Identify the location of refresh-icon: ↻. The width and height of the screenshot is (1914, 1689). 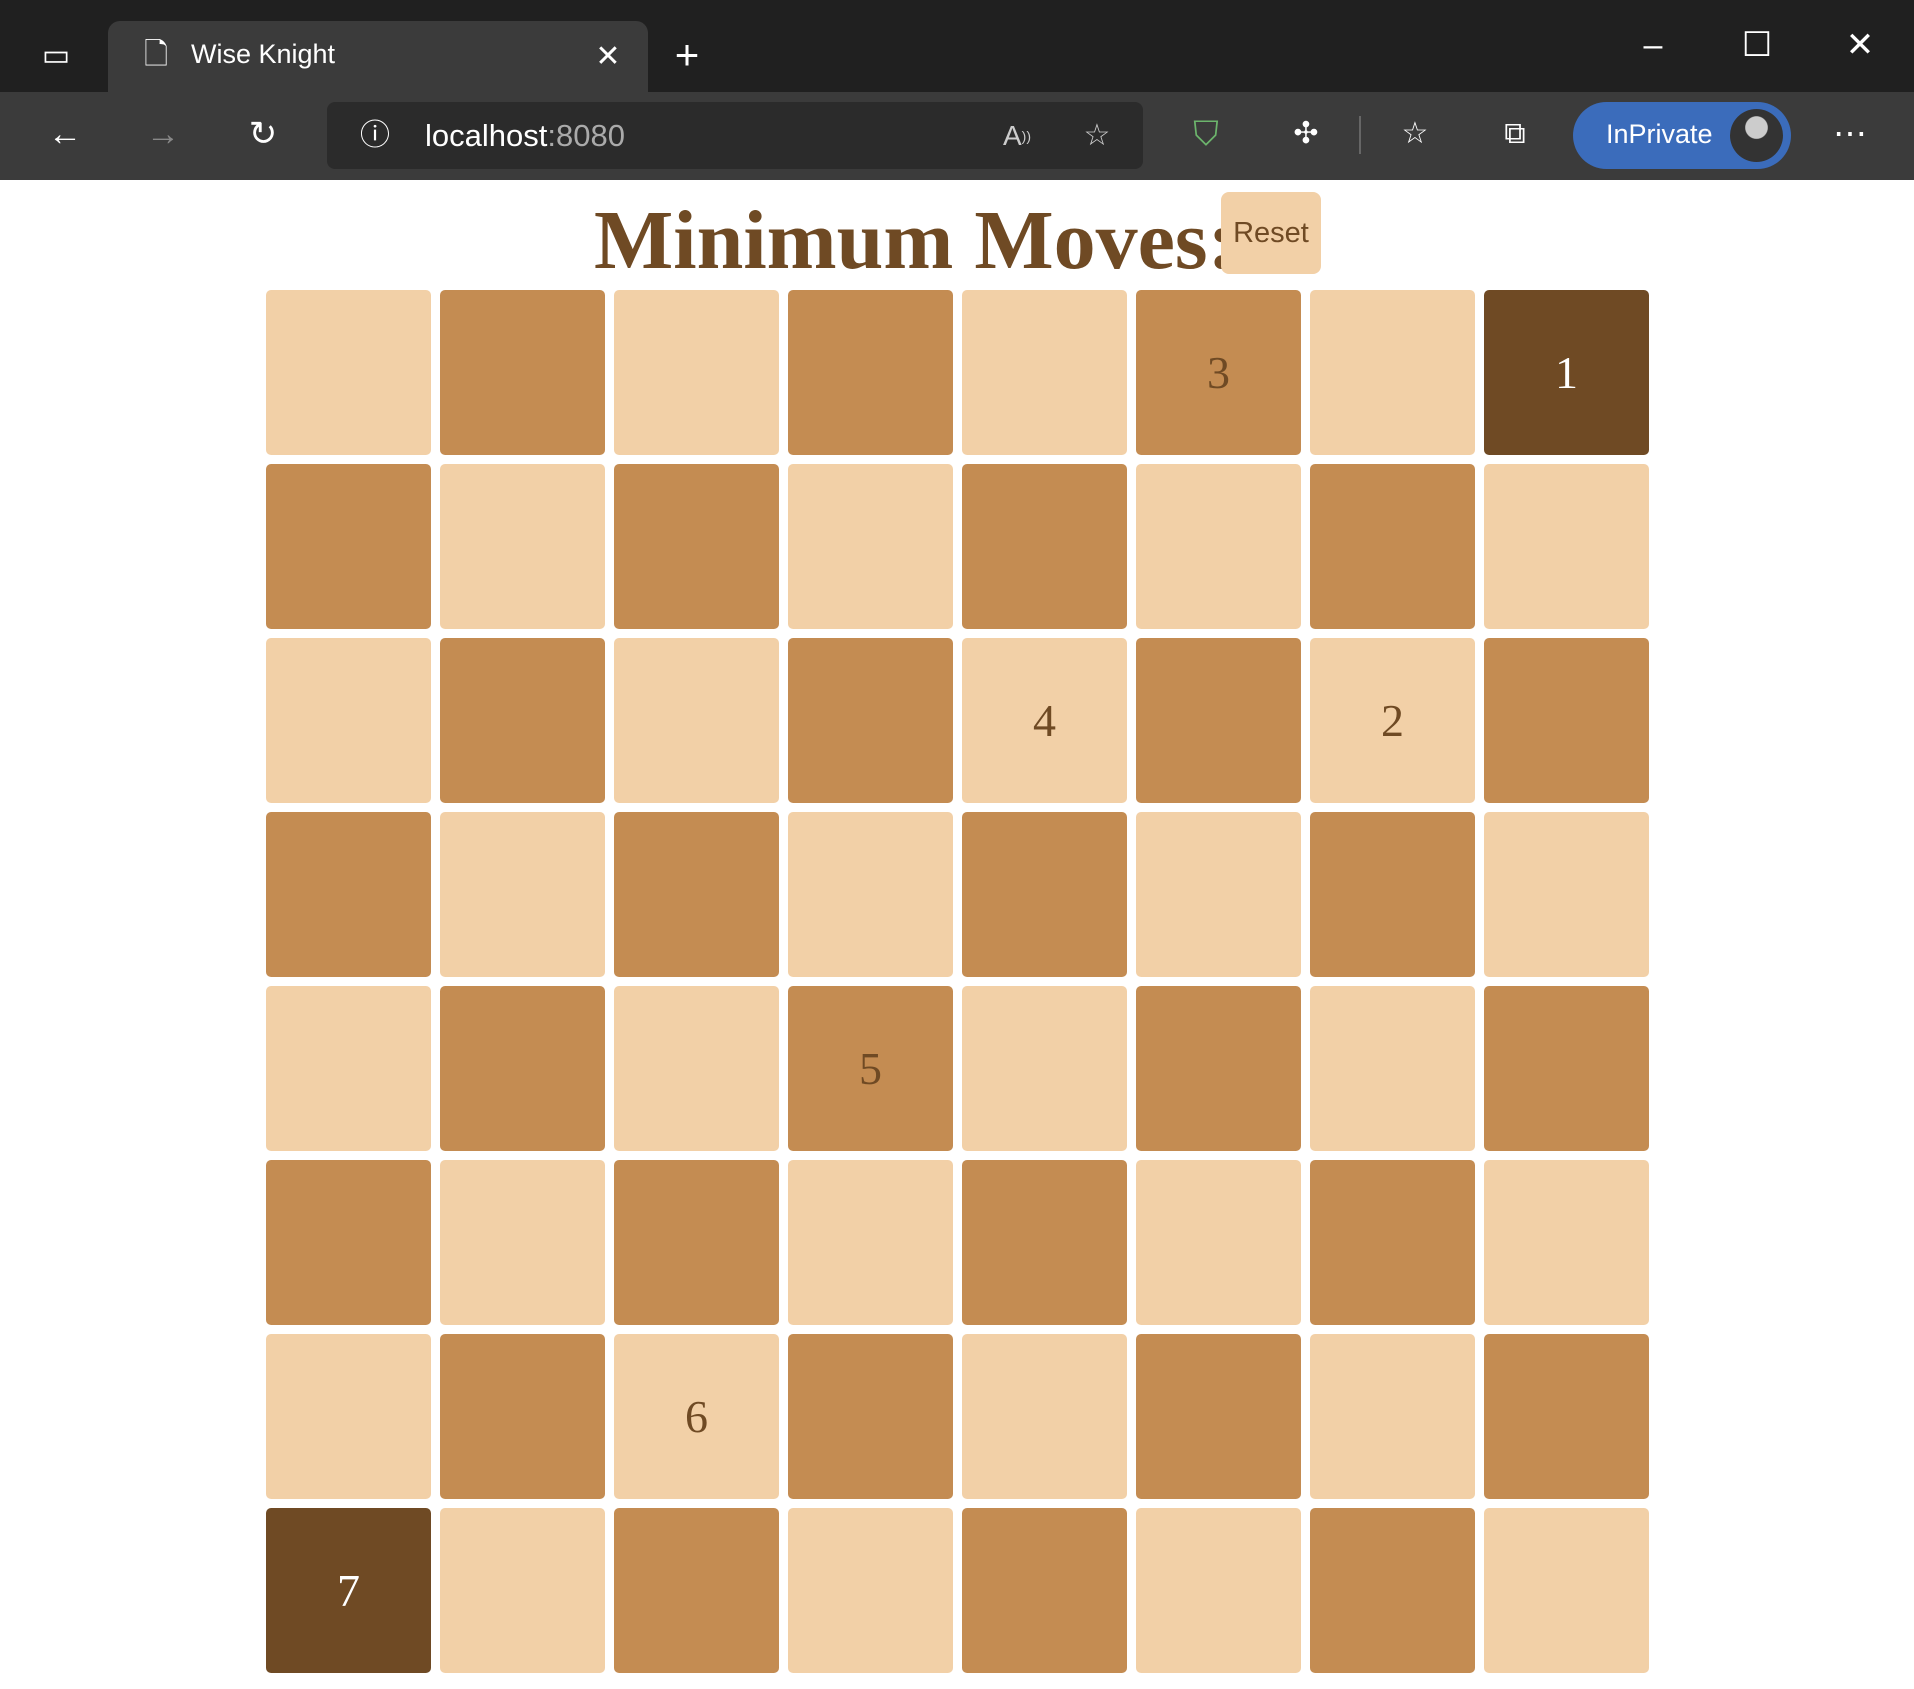
(263, 134).